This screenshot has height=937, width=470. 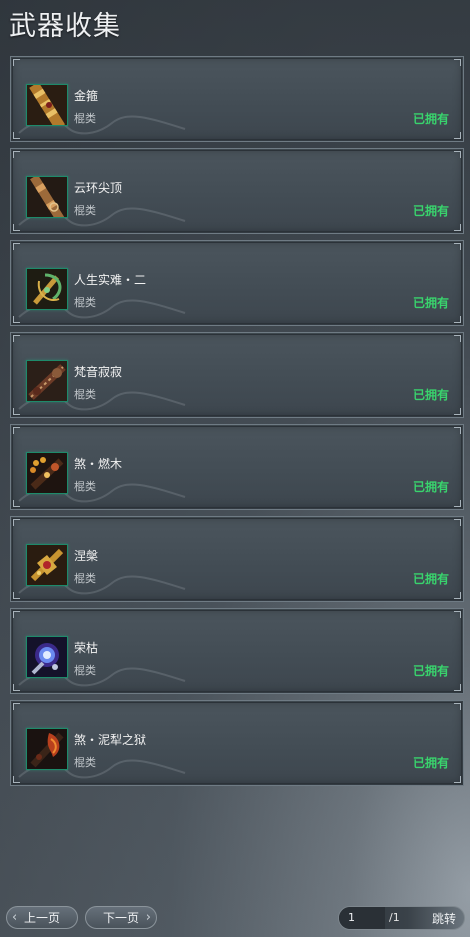 I want to click on page-total: /1, so click(x=394, y=917).